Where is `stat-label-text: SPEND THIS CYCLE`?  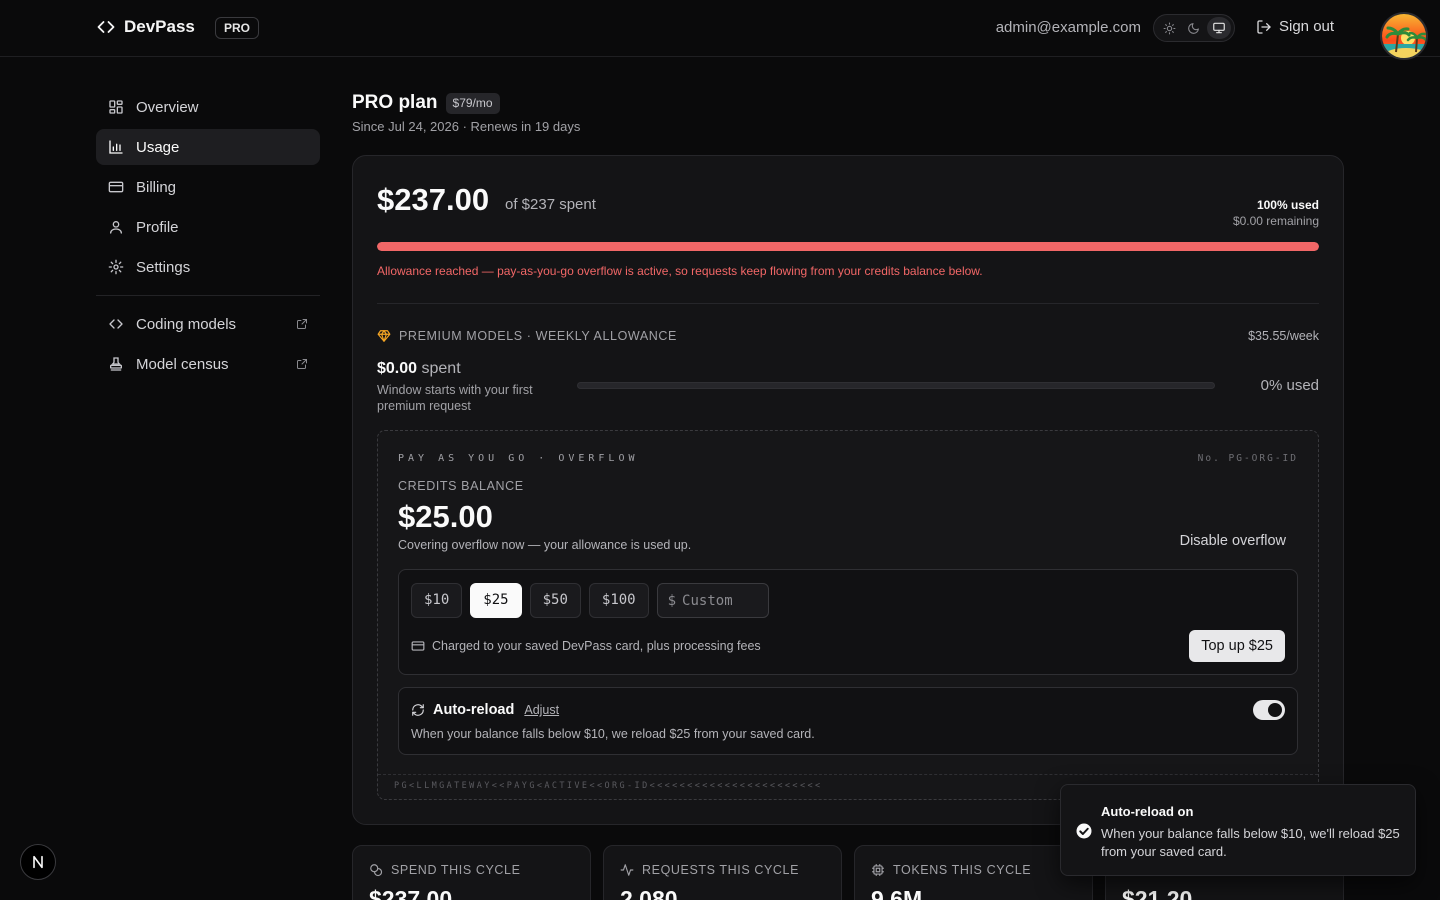
stat-label-text: SPEND THIS CYCLE is located at coordinates (456, 870).